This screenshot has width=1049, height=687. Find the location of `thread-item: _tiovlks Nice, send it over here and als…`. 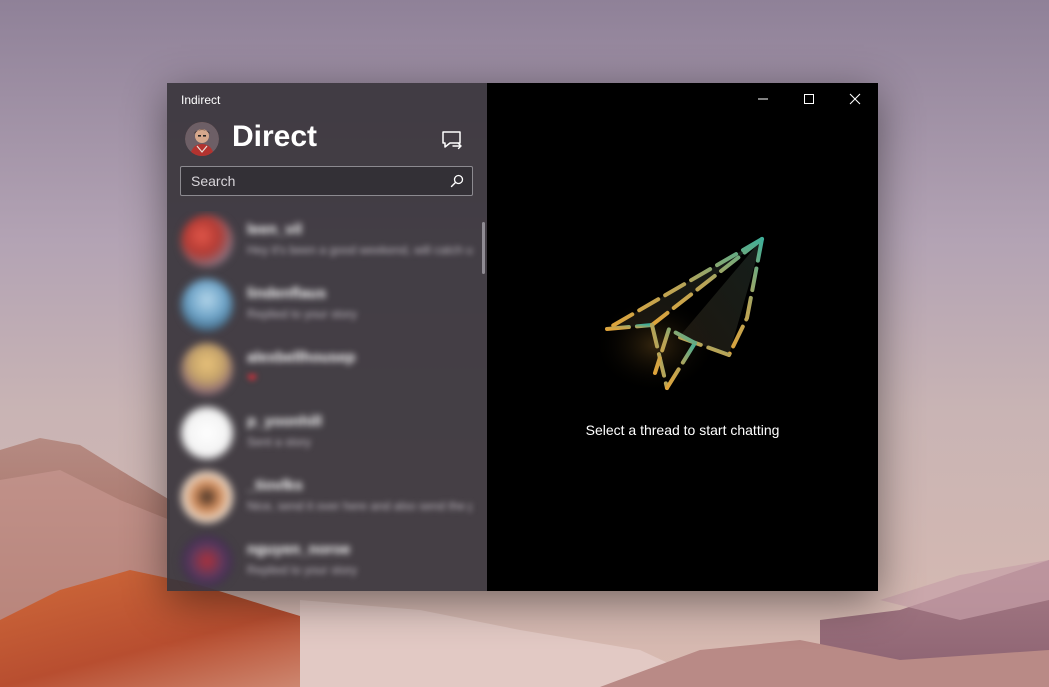

thread-item: _tiovlks Nice, send it over here and als… is located at coordinates (323, 499).